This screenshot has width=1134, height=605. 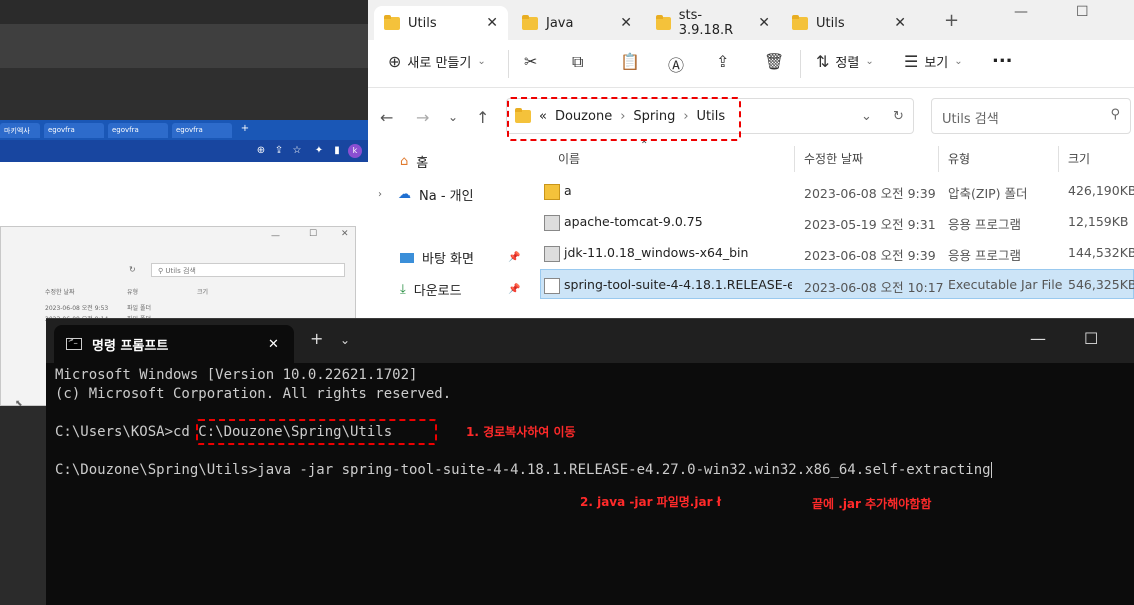 What do you see at coordinates (422, 117) in the screenshot?
I see `forward-arrow-icon: →` at bounding box center [422, 117].